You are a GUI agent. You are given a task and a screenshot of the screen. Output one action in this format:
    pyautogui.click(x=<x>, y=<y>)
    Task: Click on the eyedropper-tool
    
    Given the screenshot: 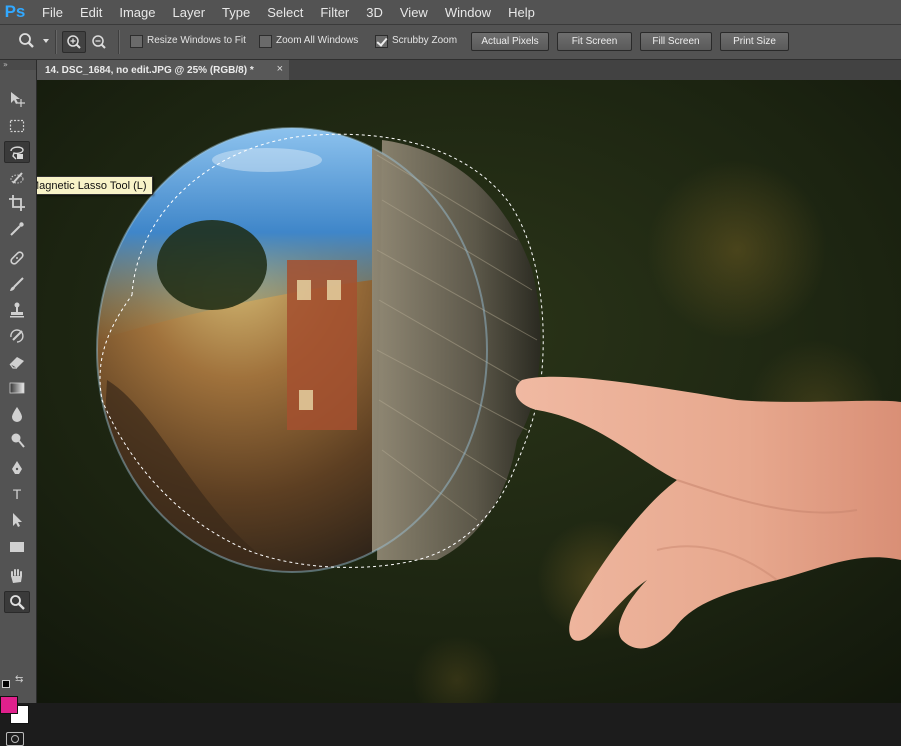 What is the action you would take?
    pyautogui.click(x=17, y=229)
    